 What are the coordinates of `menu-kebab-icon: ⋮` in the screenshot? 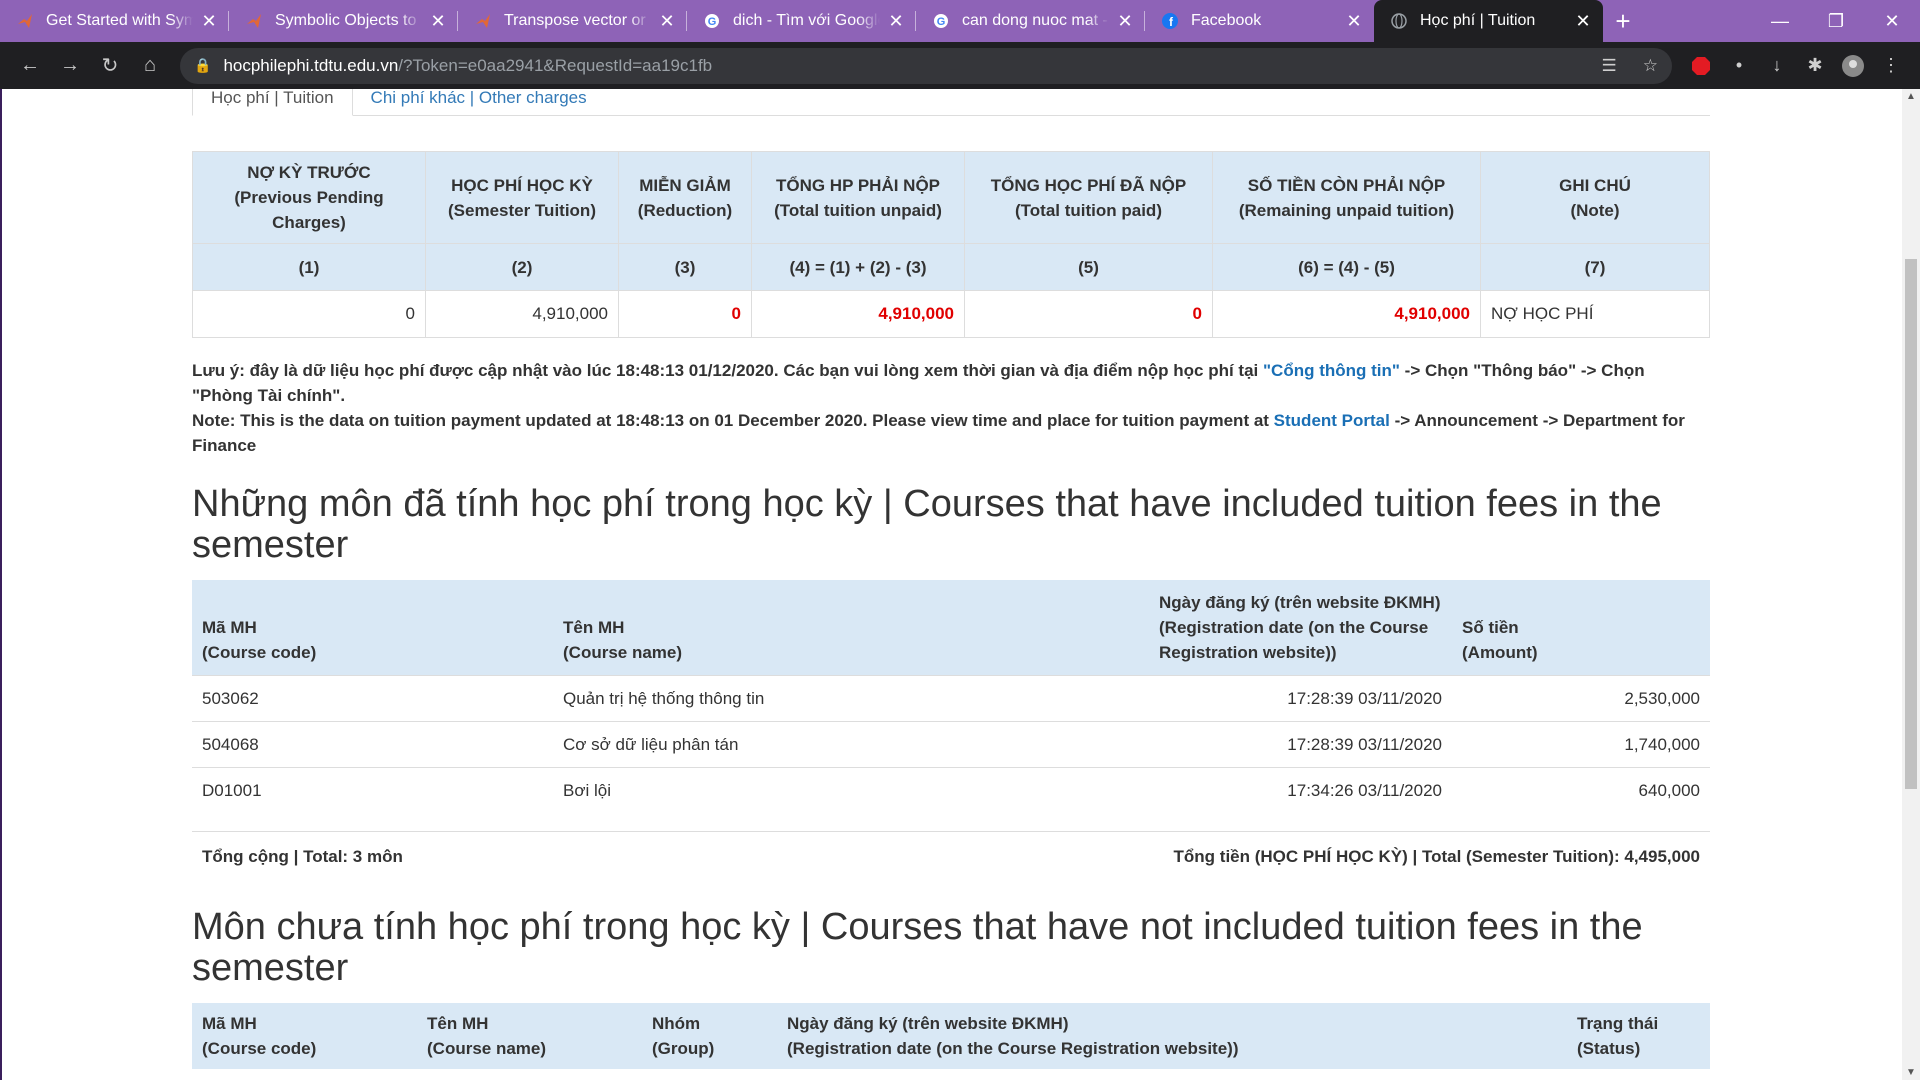 It's located at (1891, 66).